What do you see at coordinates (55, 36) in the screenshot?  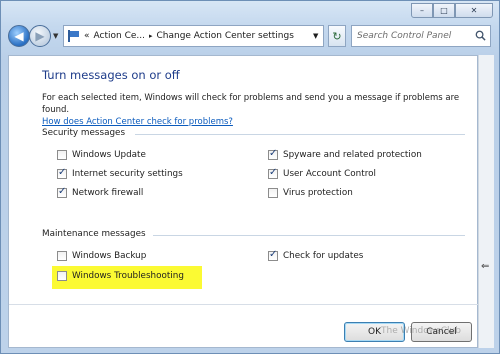 I see `recent-pages-dropdown-icon: ▼` at bounding box center [55, 36].